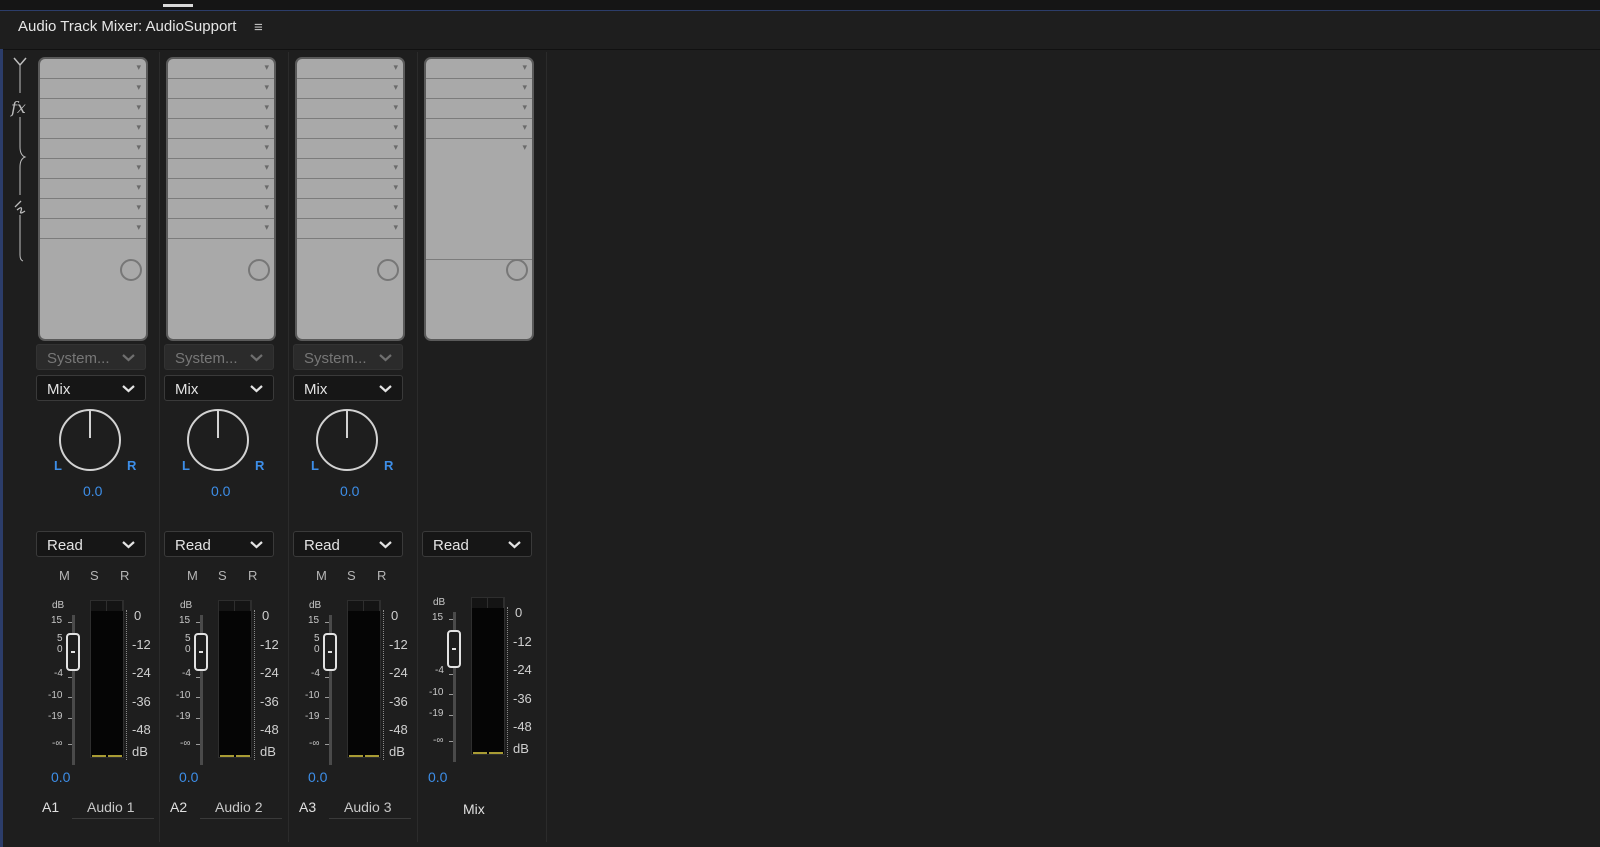 The height and width of the screenshot is (847, 1600). I want to click on sends-icon, so click(20, 207).